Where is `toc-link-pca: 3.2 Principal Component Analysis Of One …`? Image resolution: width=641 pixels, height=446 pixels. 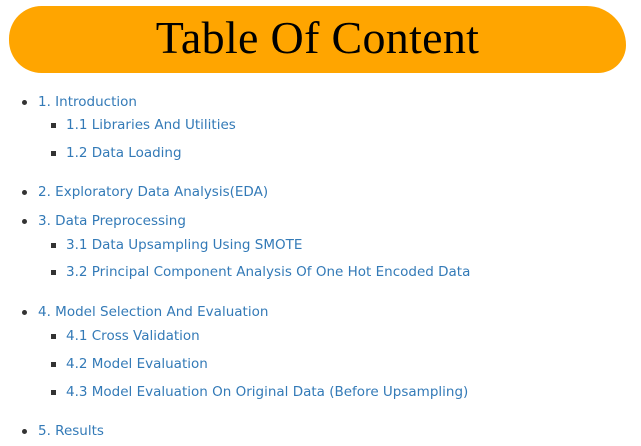
toc-link-pca: 3.2 Principal Component Analysis Of One … is located at coordinates (268, 272).